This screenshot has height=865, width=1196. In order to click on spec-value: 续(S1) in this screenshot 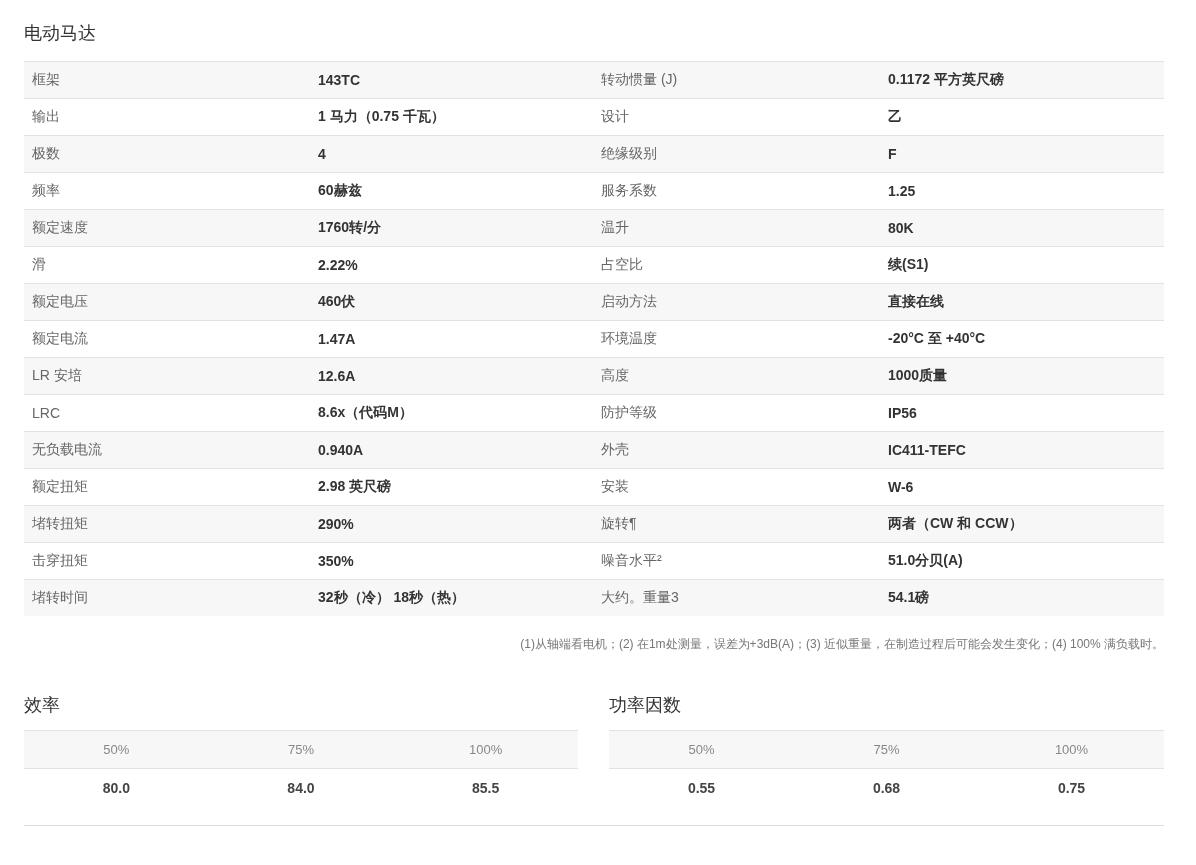, I will do `click(908, 265)`.